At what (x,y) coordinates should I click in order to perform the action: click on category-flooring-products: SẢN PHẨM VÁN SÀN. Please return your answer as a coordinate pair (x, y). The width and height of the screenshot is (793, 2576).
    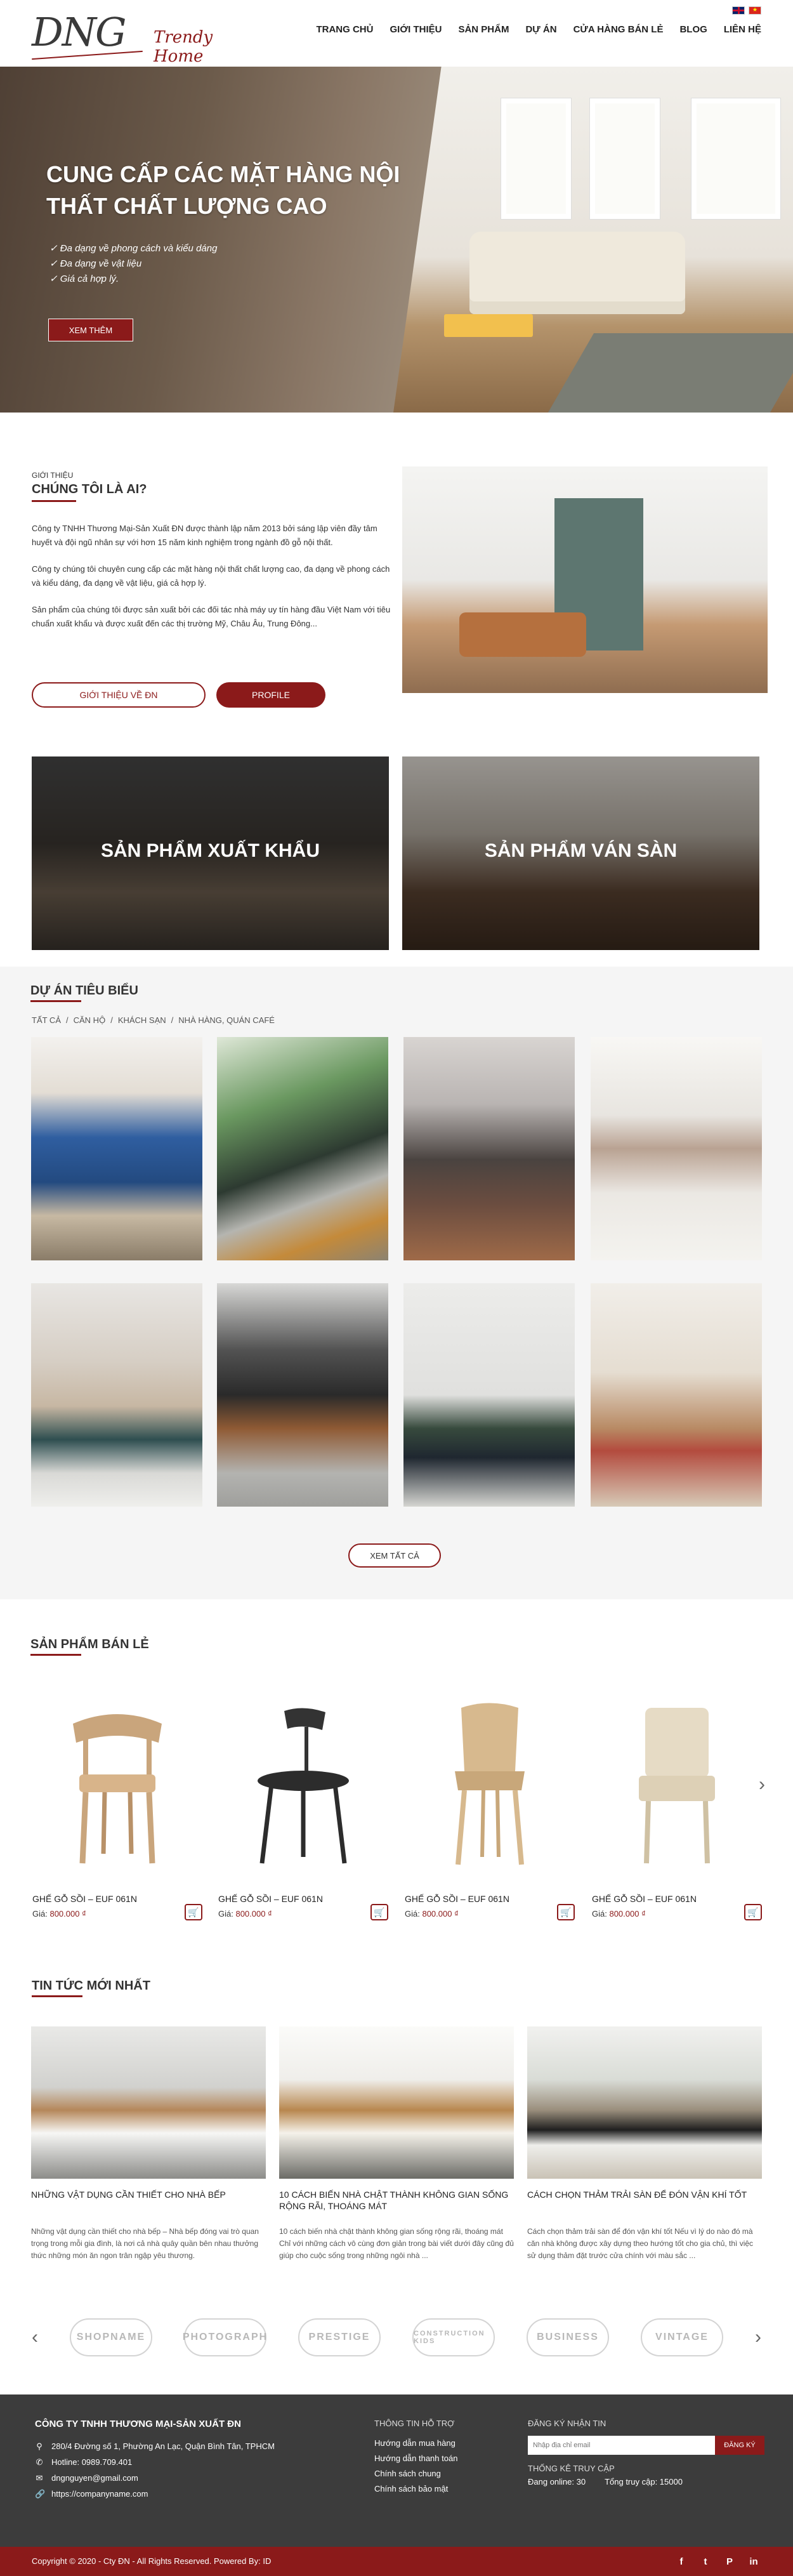
    Looking at the image, I should click on (580, 853).